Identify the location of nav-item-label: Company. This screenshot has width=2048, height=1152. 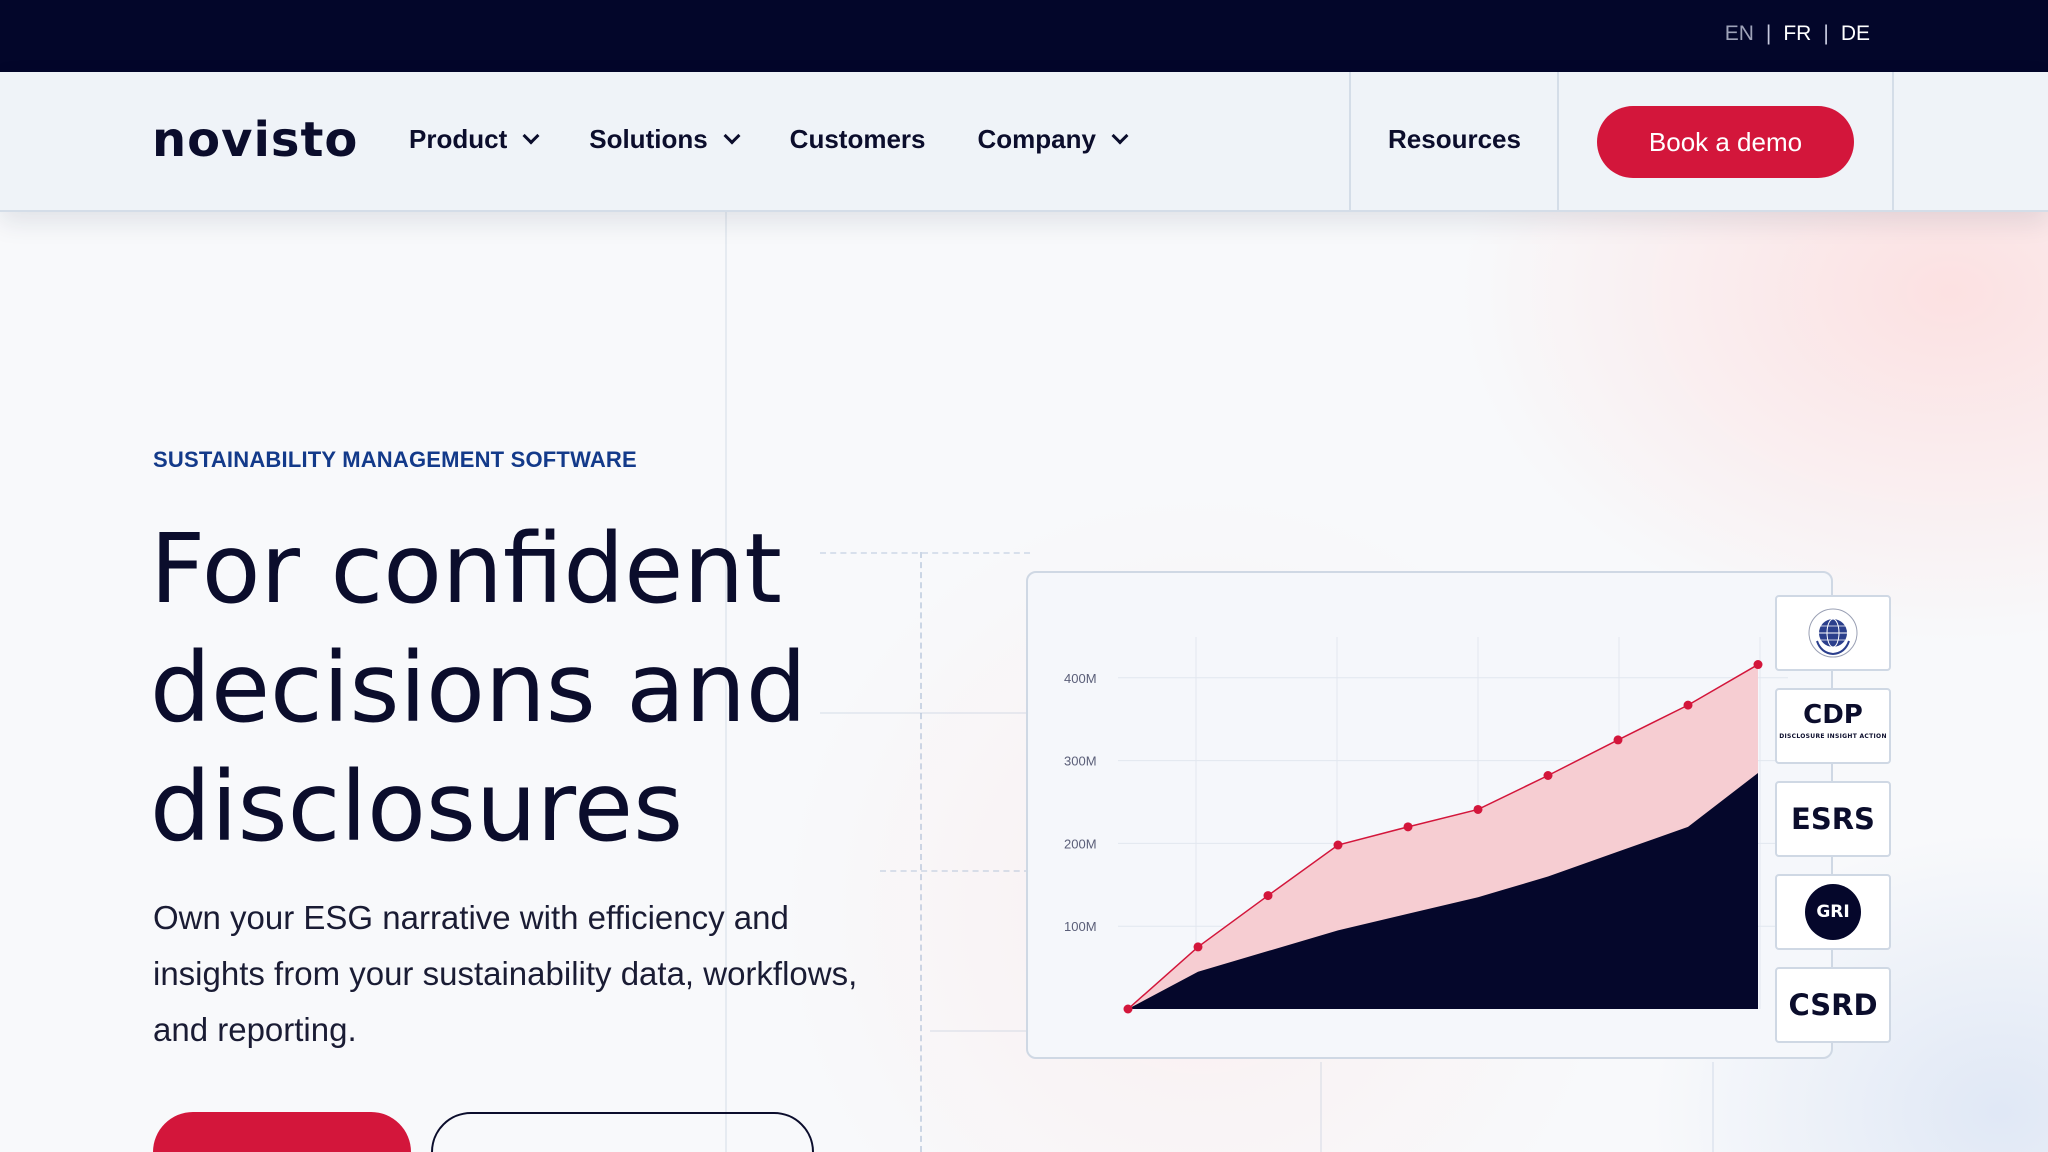
(1036, 139).